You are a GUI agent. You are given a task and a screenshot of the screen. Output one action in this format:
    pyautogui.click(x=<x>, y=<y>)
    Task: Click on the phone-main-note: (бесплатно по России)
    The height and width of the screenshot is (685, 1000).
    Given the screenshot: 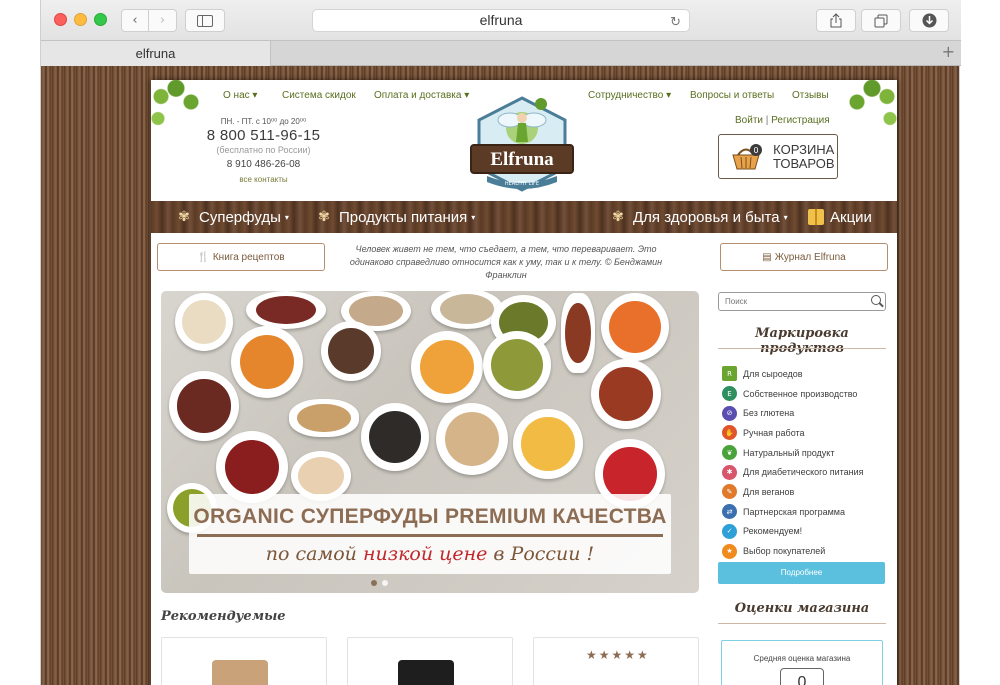 What is the action you would take?
    pyautogui.click(x=263, y=150)
    